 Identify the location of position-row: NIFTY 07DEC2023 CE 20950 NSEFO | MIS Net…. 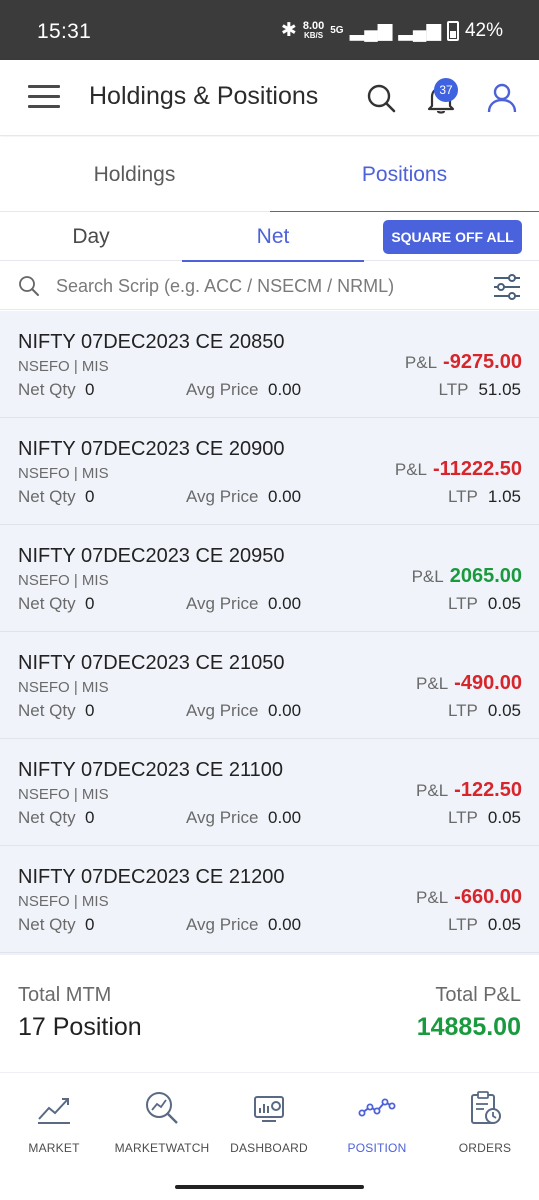
(269, 578).